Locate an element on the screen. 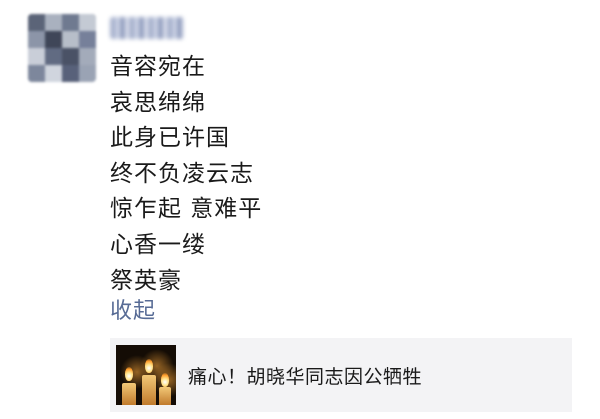 This screenshot has width=600, height=419. avatar-mosaic is located at coordinates (62, 48).